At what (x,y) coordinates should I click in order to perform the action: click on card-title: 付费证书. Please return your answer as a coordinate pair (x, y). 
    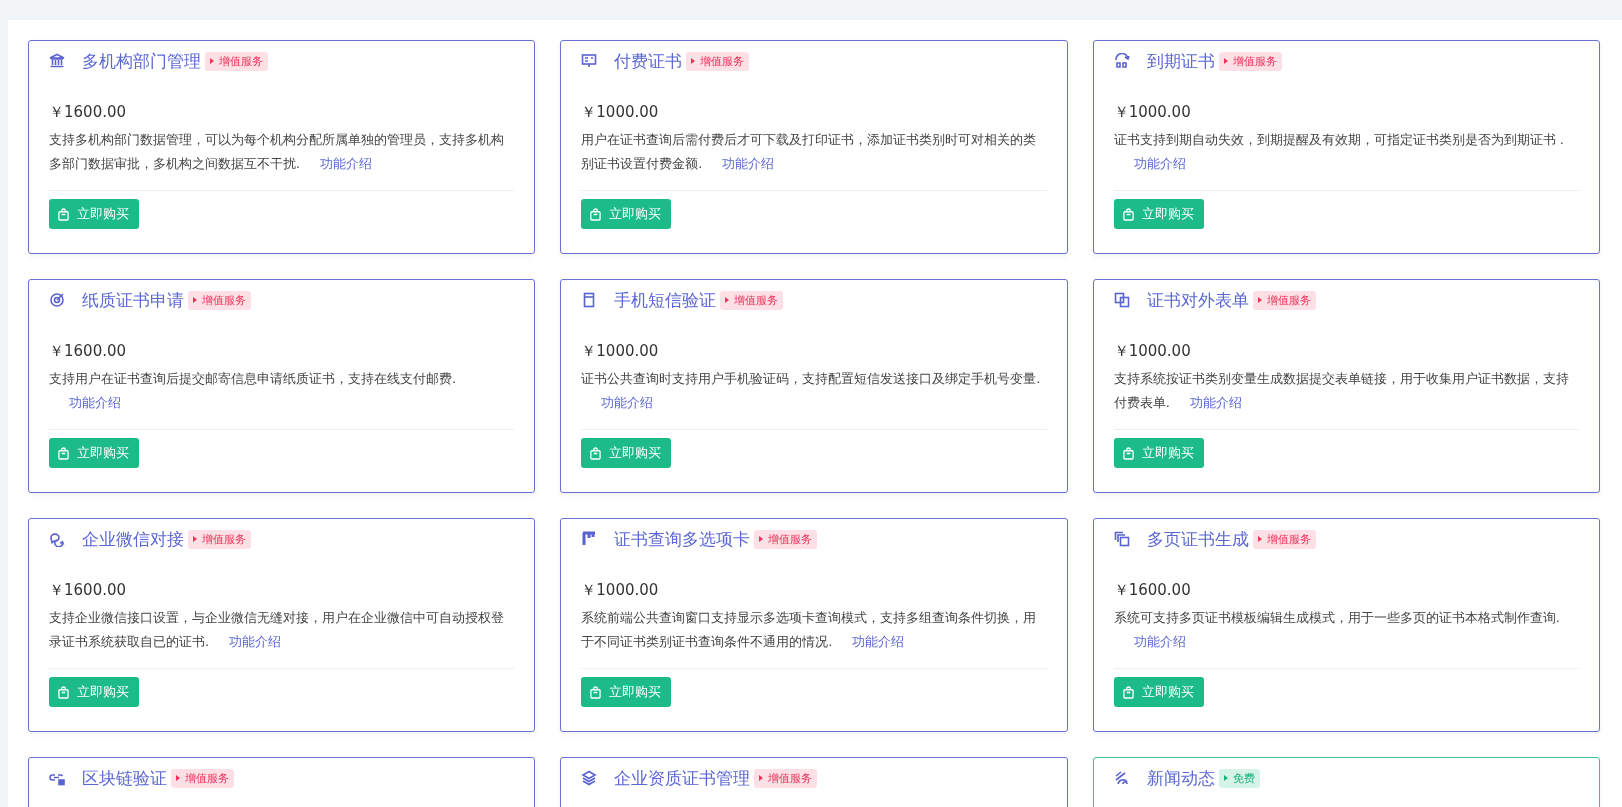
    Looking at the image, I should click on (648, 61).